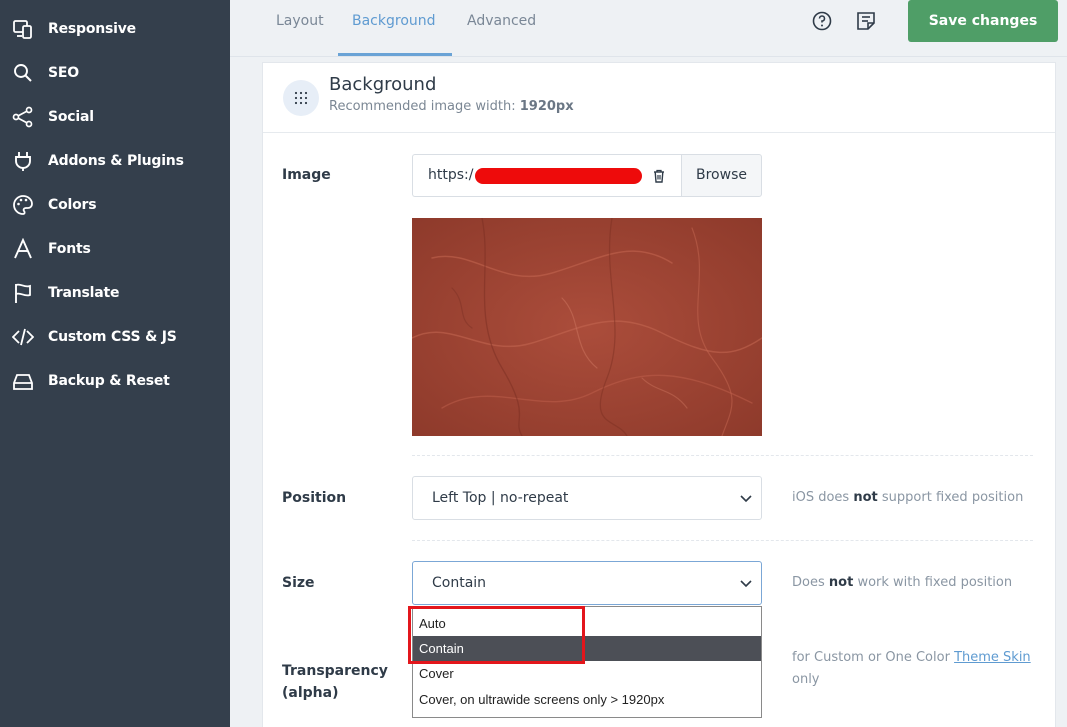 The height and width of the screenshot is (727, 1067). I want to click on image-url-input: https:/, so click(546, 175).